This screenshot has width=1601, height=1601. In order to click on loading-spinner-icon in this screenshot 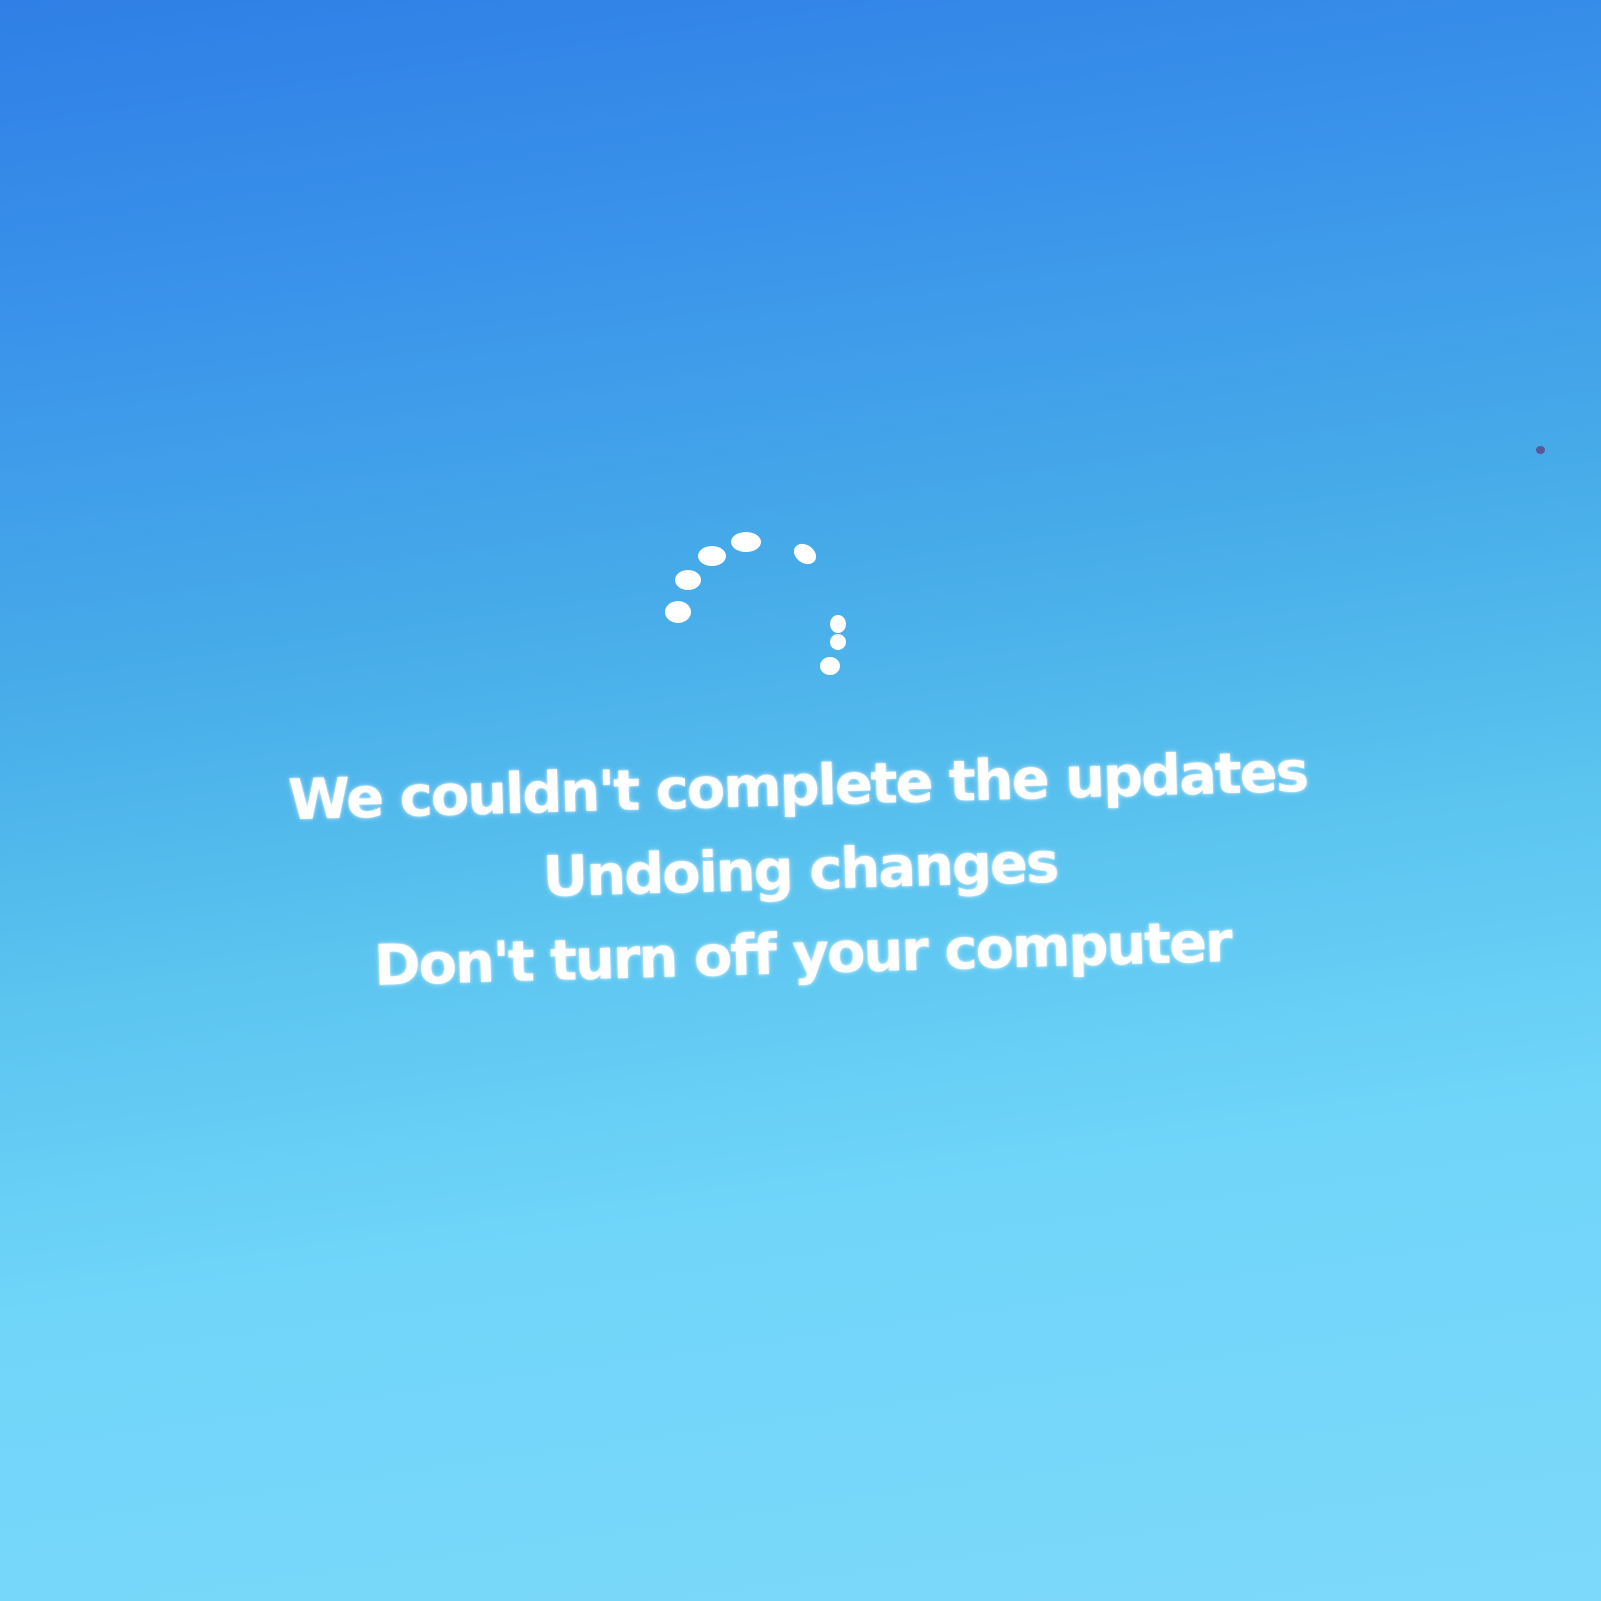, I will do `click(760, 610)`.